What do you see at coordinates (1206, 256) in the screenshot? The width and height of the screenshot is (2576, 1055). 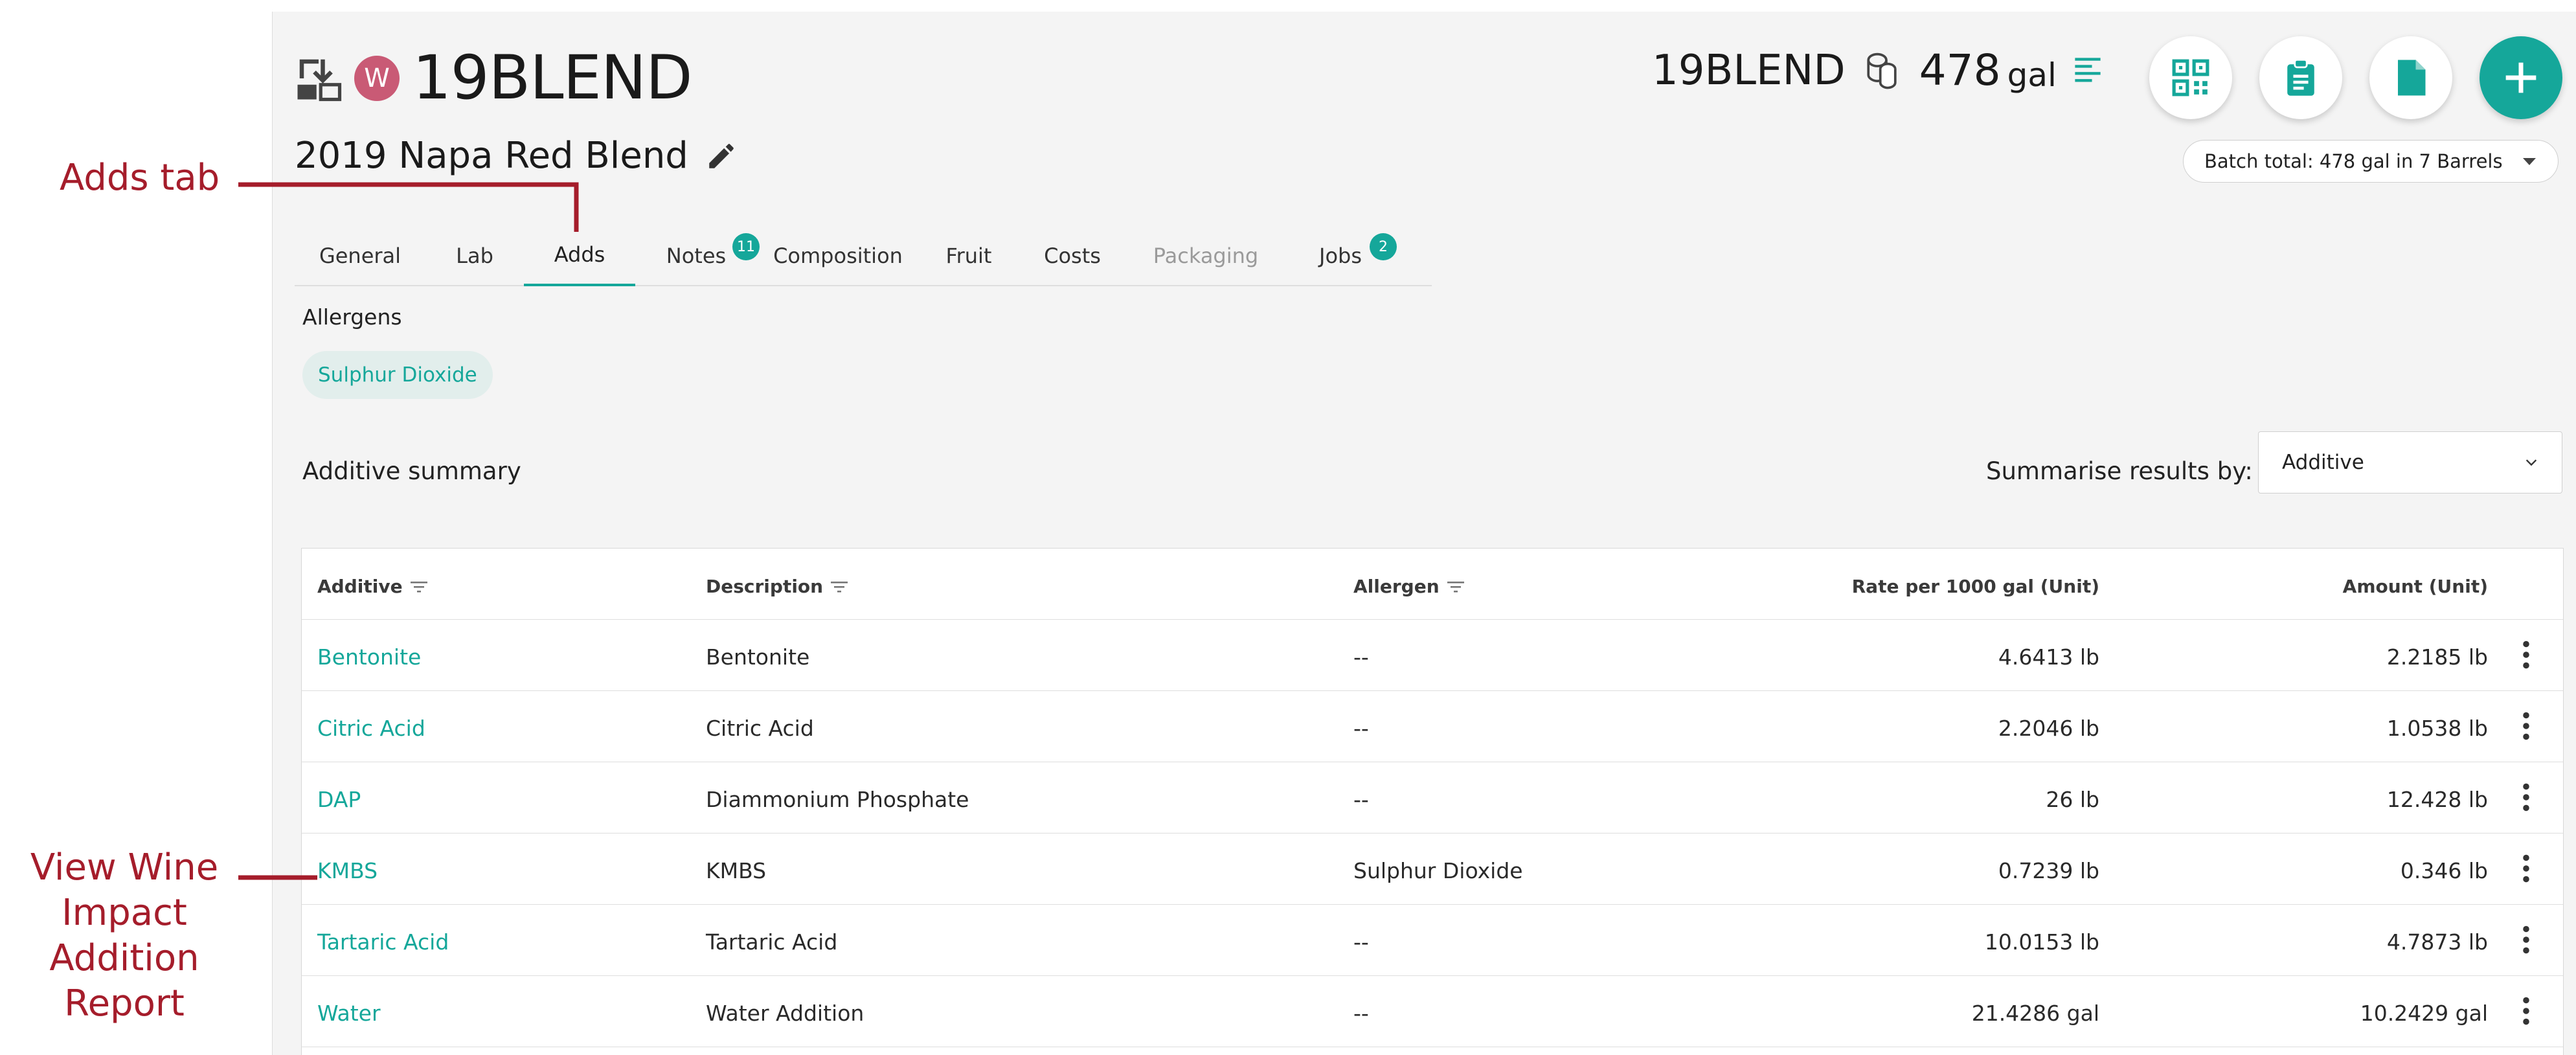 I see `tab-label: Packaging` at bounding box center [1206, 256].